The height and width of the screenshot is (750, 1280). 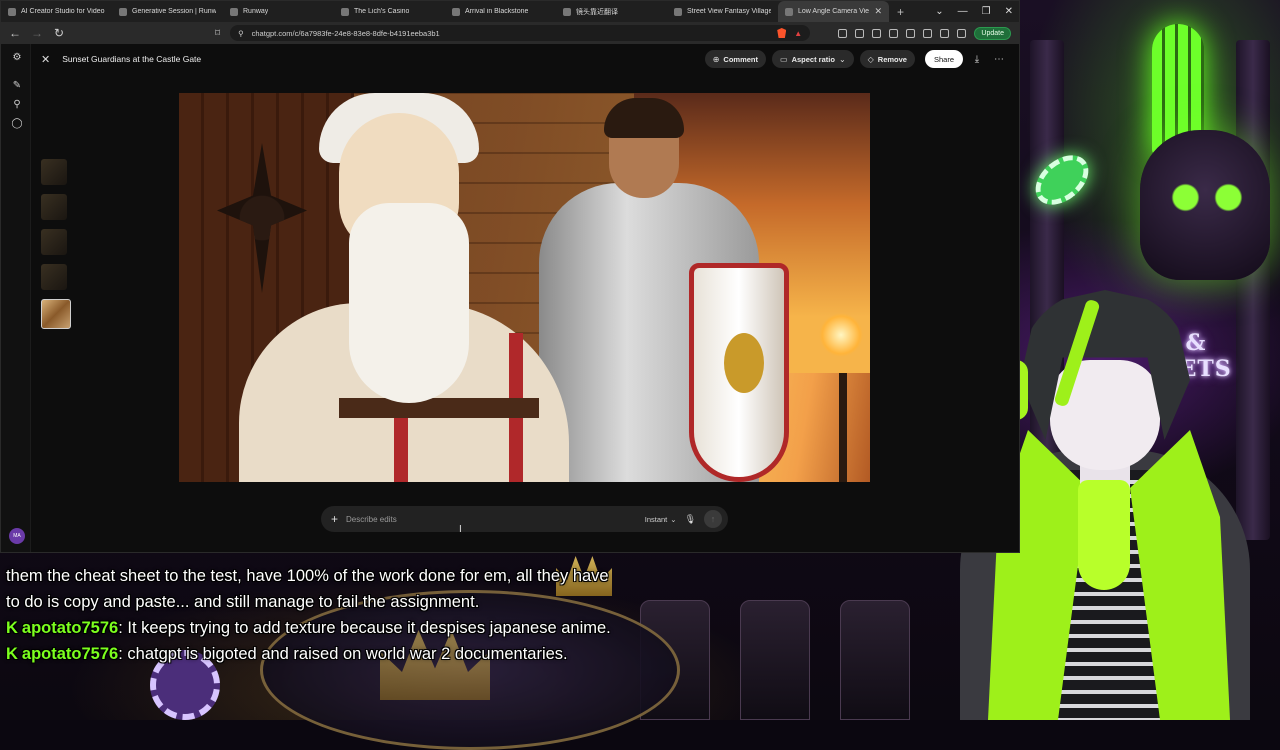 I want to click on download-icon, so click(x=860, y=33).